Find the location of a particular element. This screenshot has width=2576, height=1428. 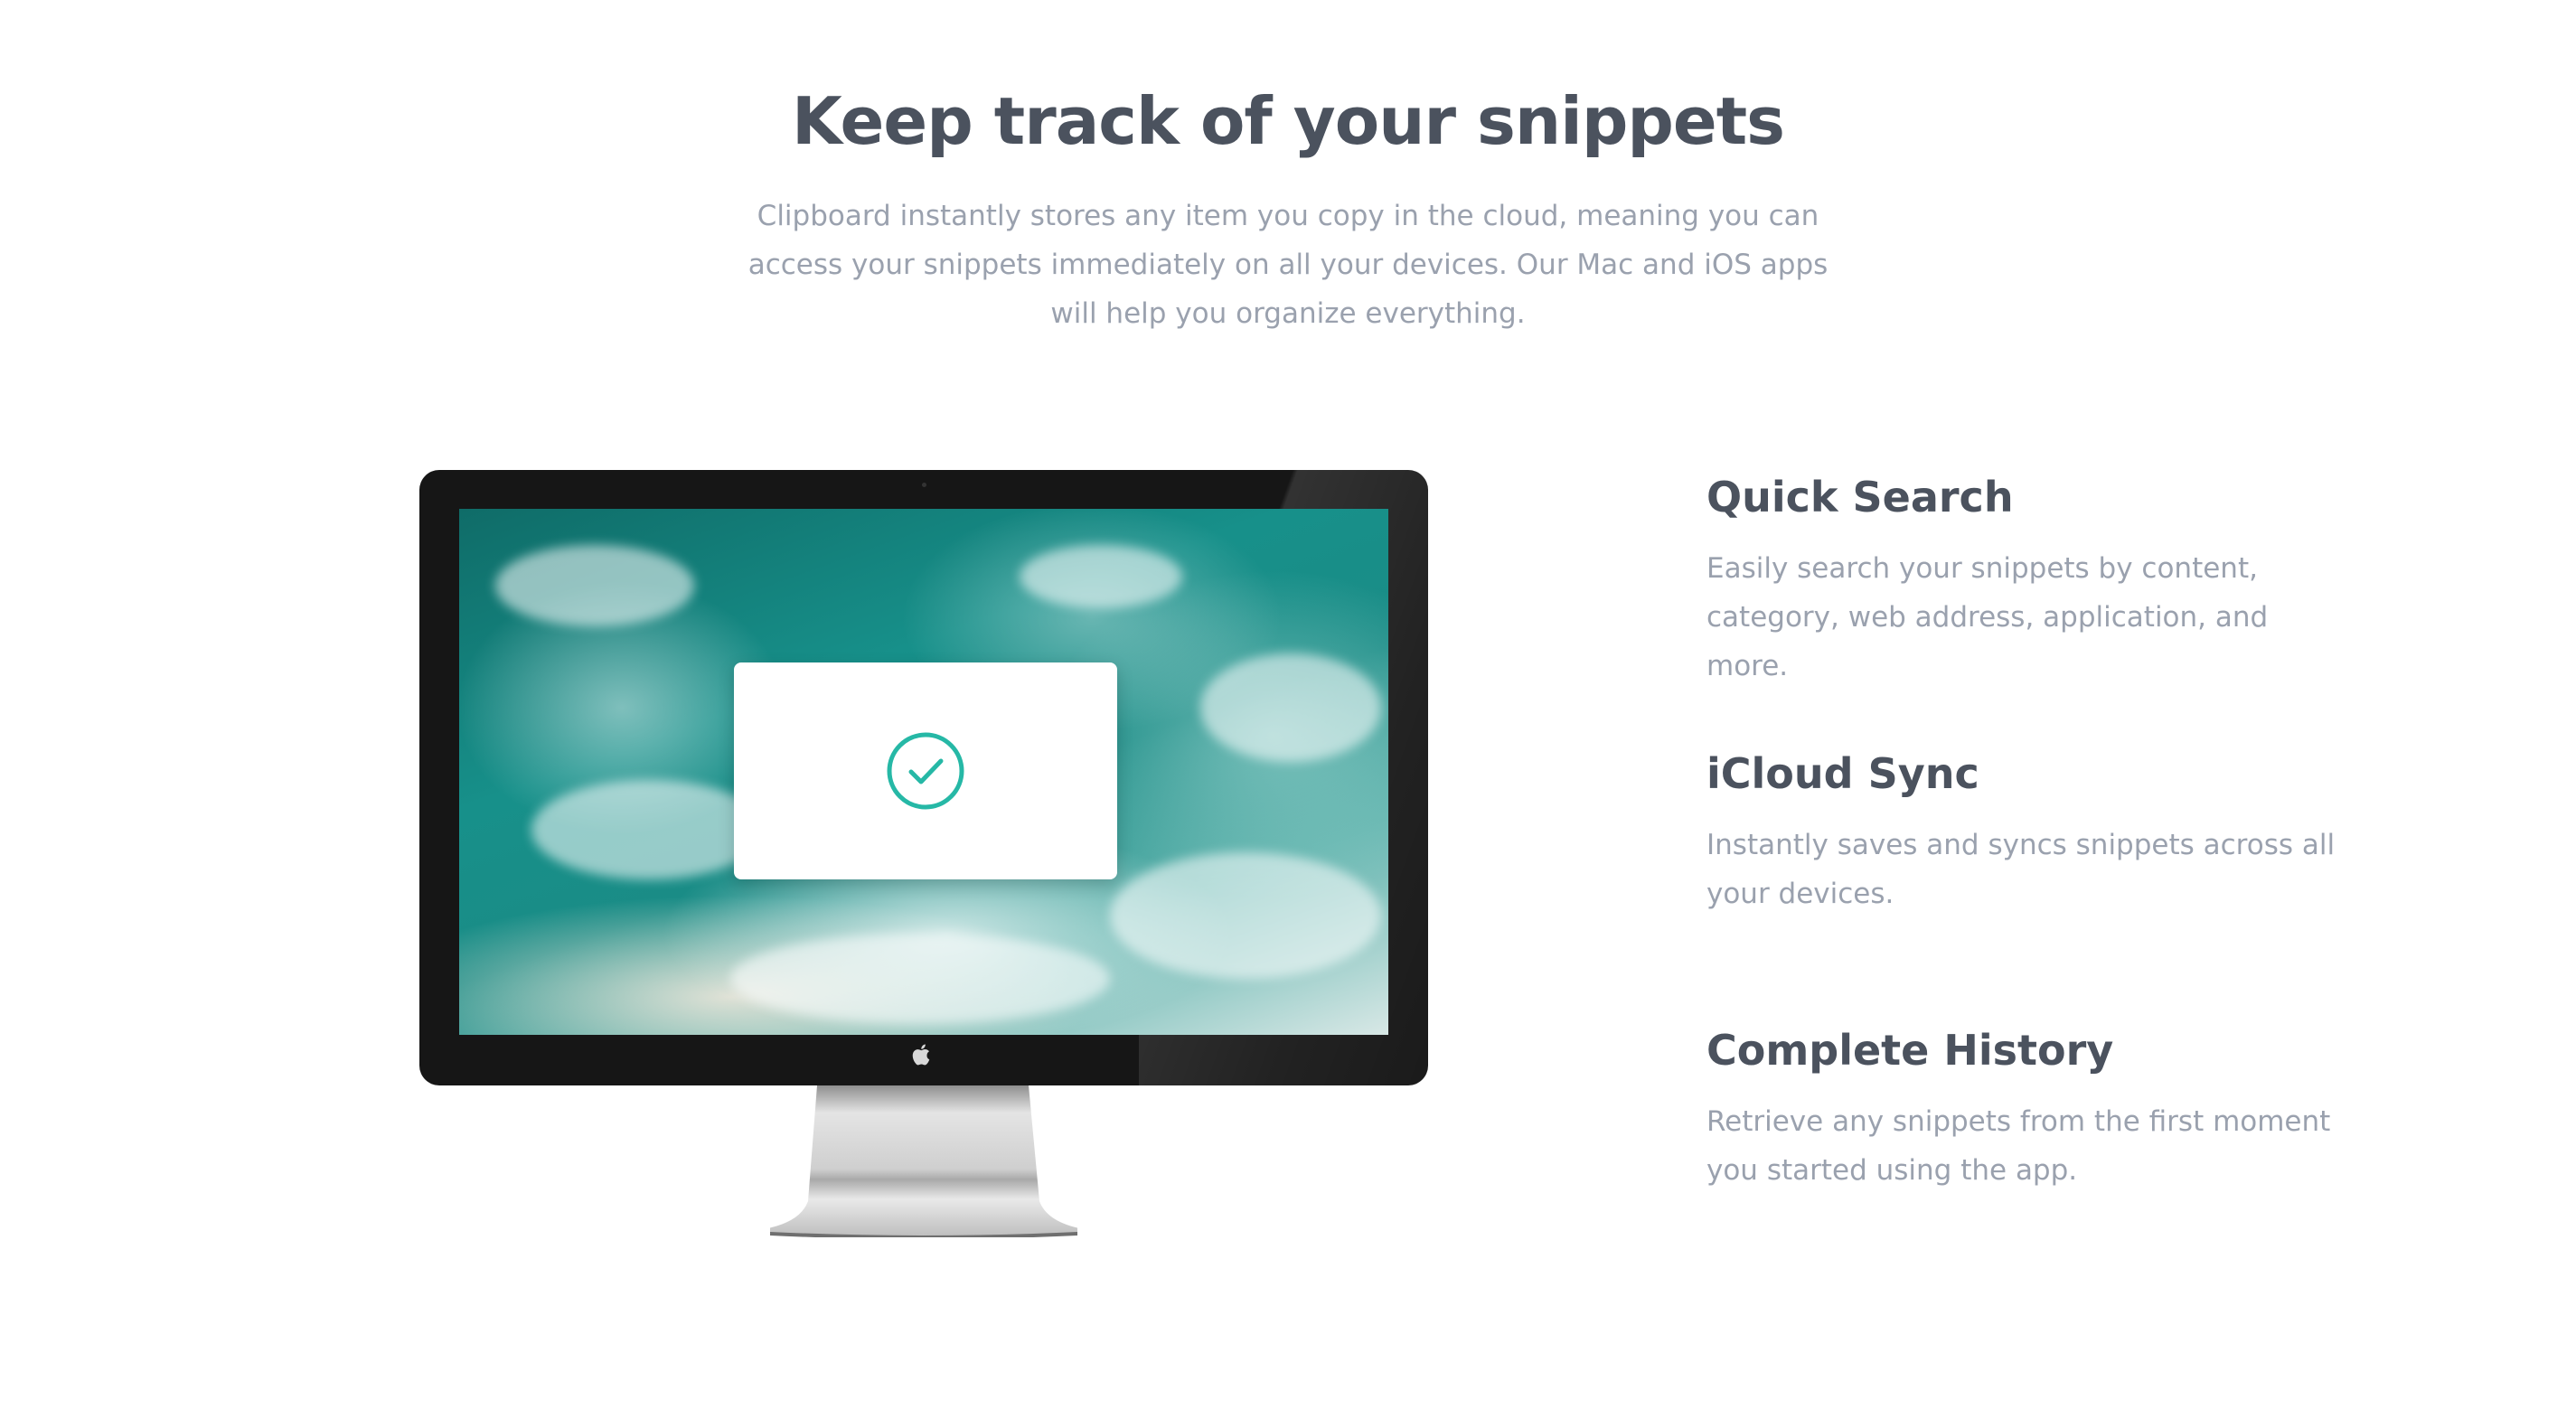

section-title: Keep track of your snippets is located at coordinates (1289, 121).